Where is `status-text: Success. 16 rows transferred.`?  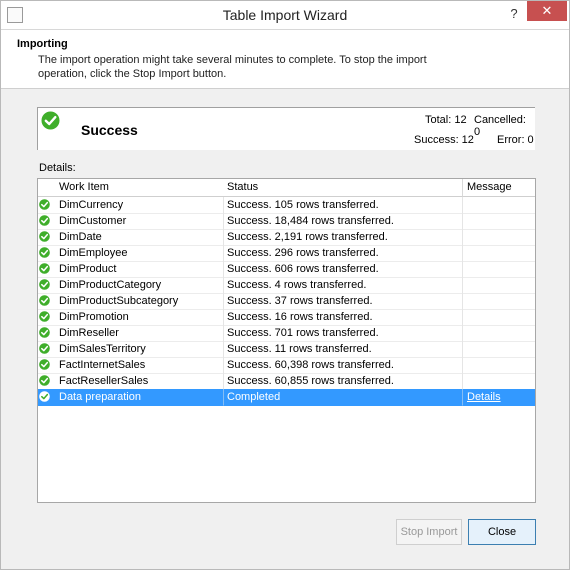
status-text: Success. 16 rows transferred. is located at coordinates (300, 317).